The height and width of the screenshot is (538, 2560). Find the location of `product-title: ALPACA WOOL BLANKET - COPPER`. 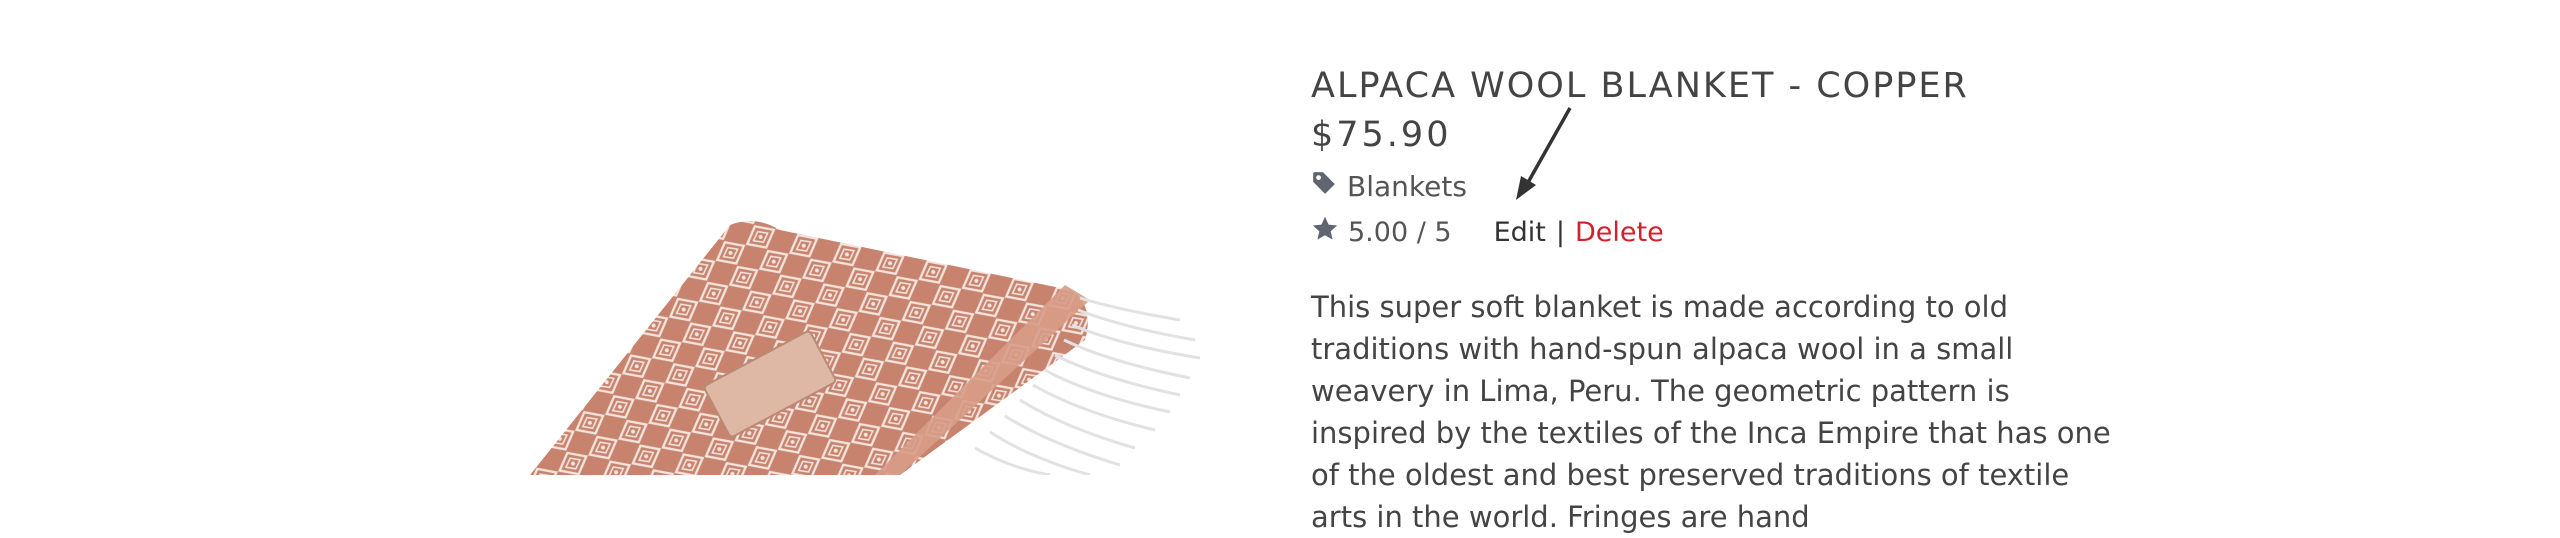

product-title: ALPACA WOOL BLANKET - COPPER is located at coordinates (1640, 86).